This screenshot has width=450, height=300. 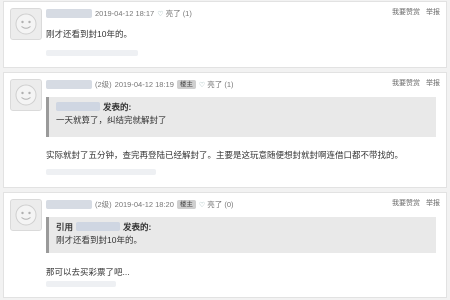 I want to click on quote-header: 引用 发表的:, so click(x=242, y=226).